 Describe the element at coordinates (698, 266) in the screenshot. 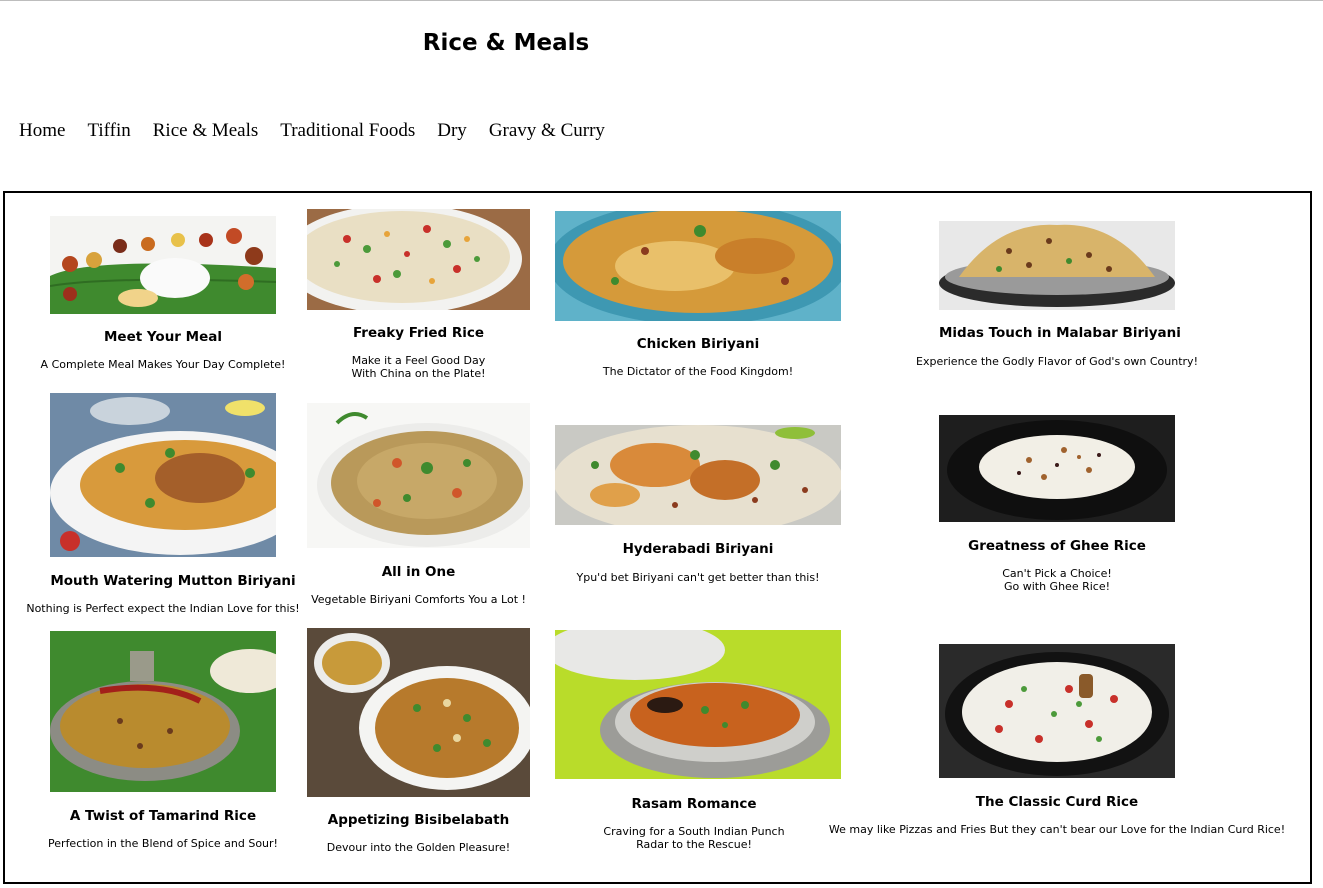

I see `dish-photo-chicken-biriyani` at that location.